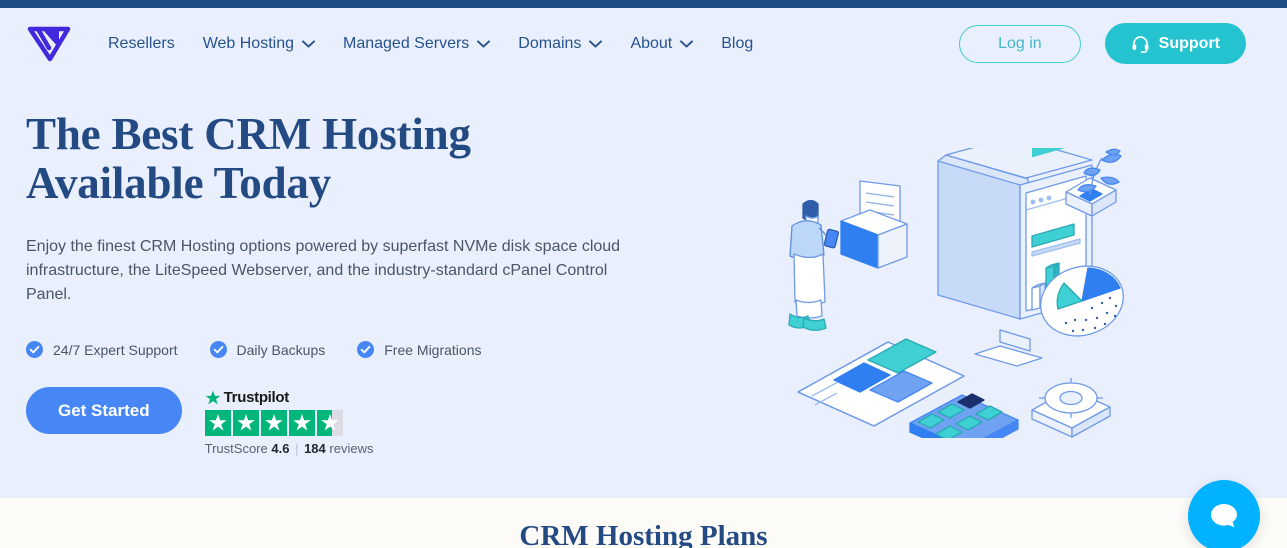 The width and height of the screenshot is (1287, 548). I want to click on header-actions: Log in Support, so click(1102, 43).